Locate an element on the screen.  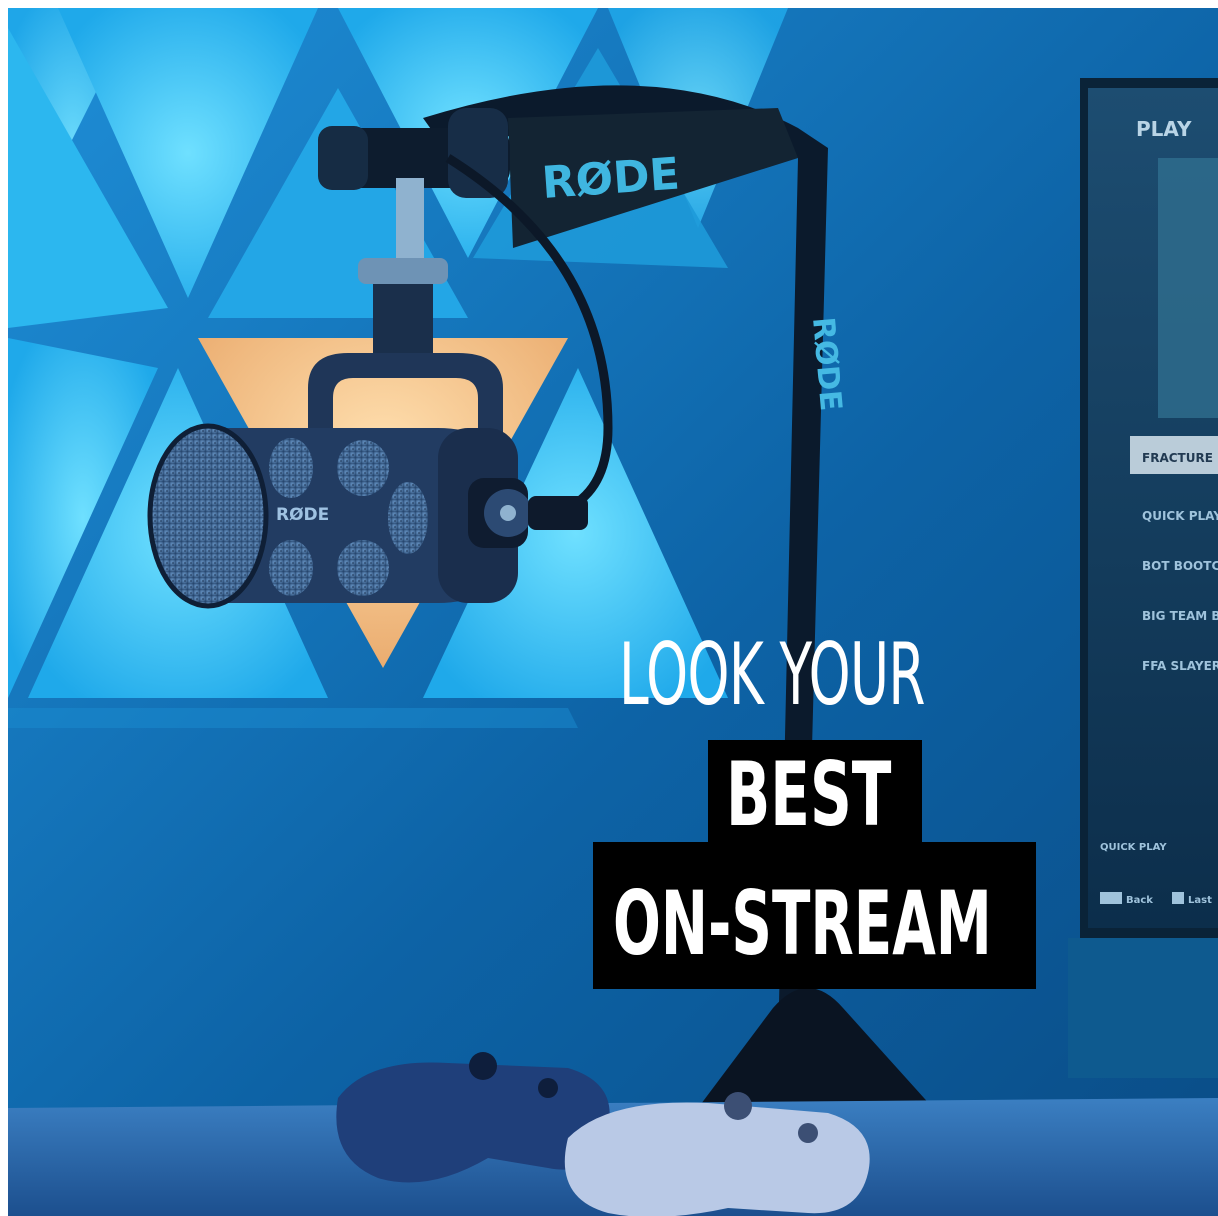
headline-line-on-stream: ON-STREAM is located at coordinates (802, 923).